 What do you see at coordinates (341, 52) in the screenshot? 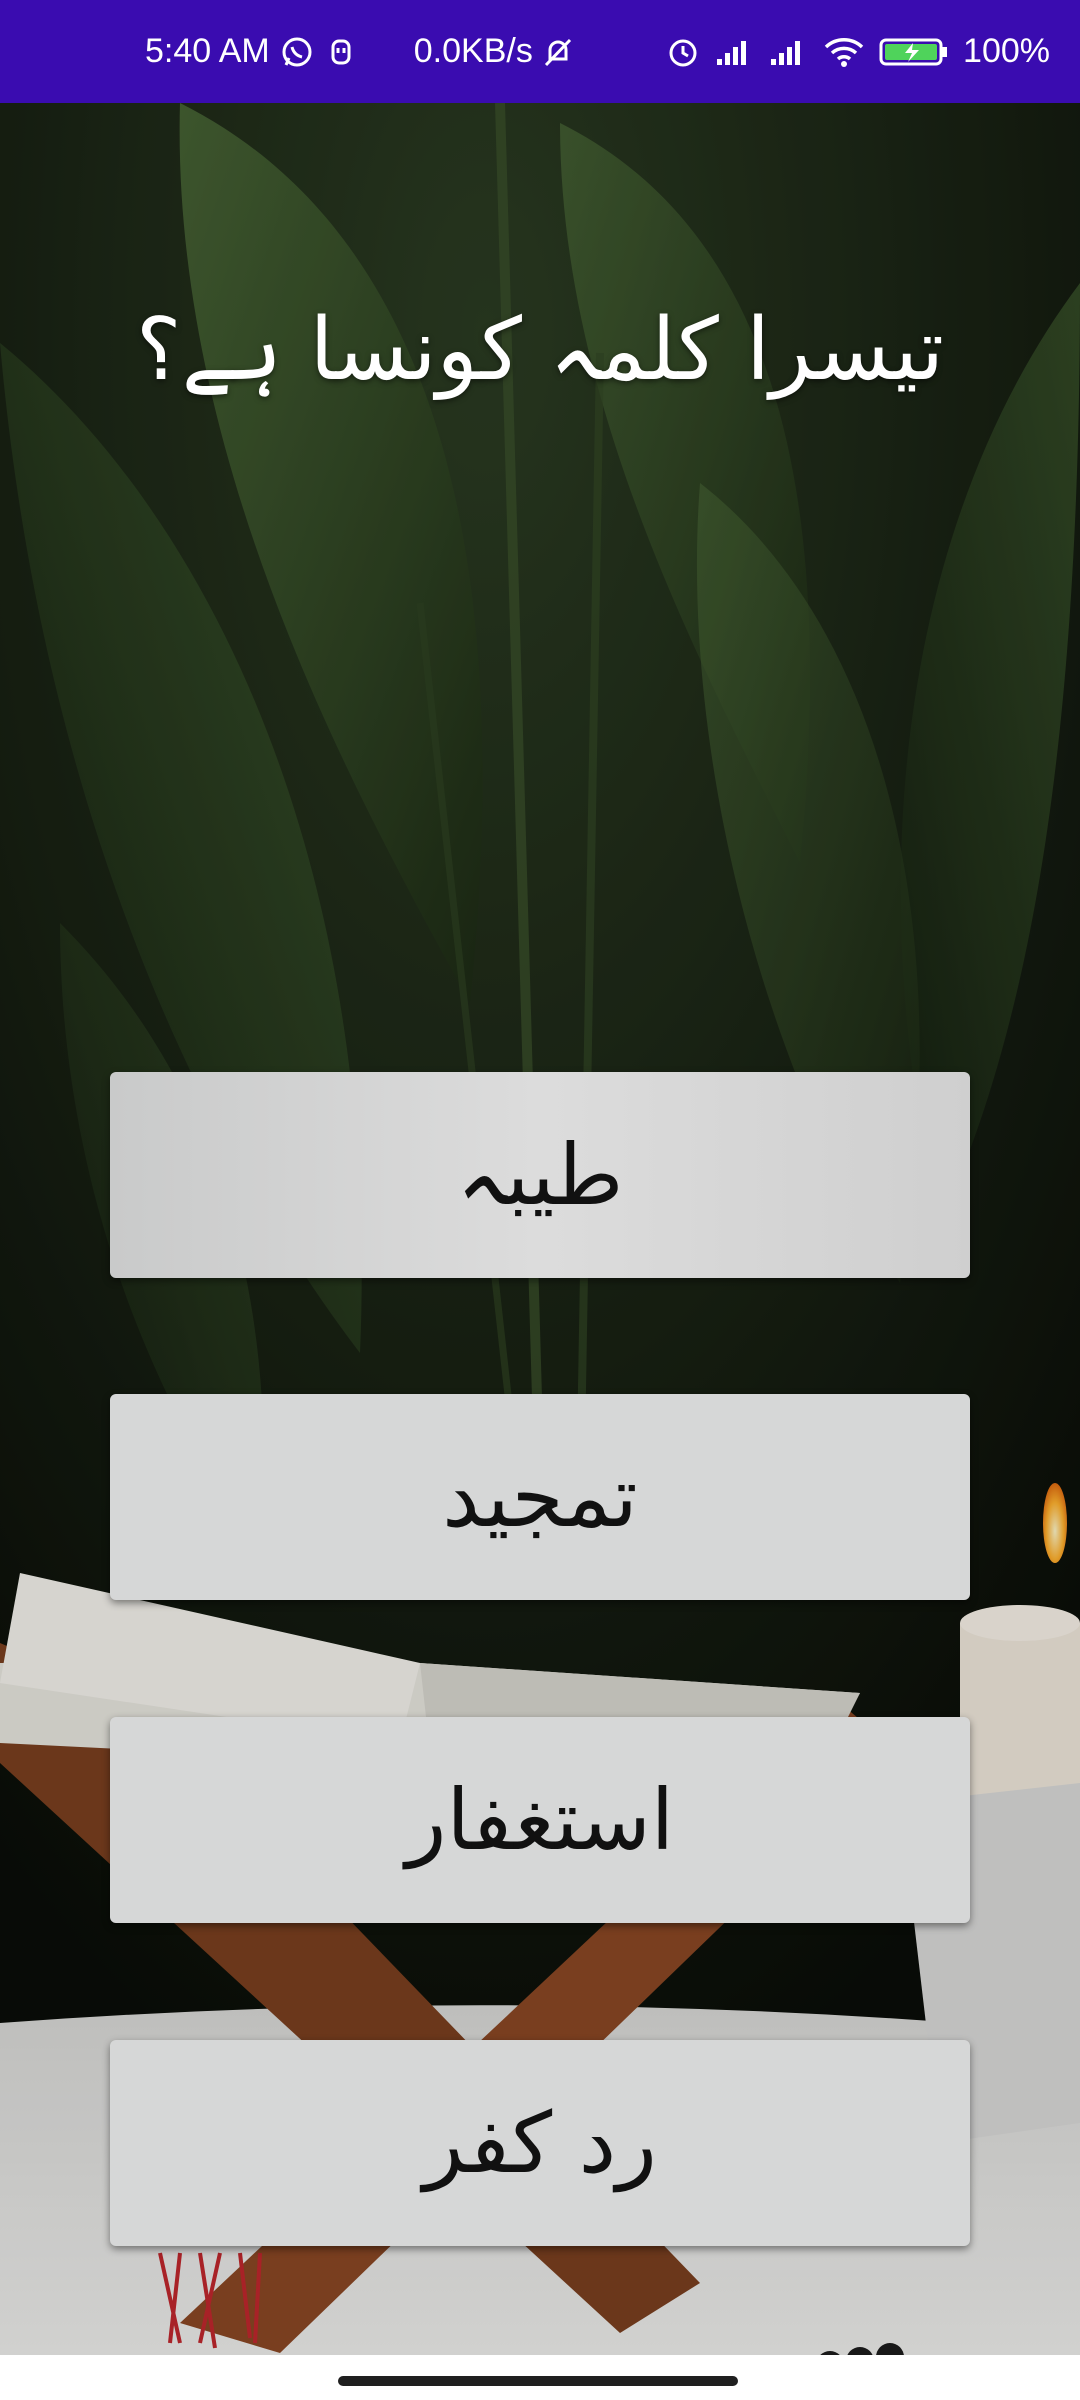
I see `usb-icon` at bounding box center [341, 52].